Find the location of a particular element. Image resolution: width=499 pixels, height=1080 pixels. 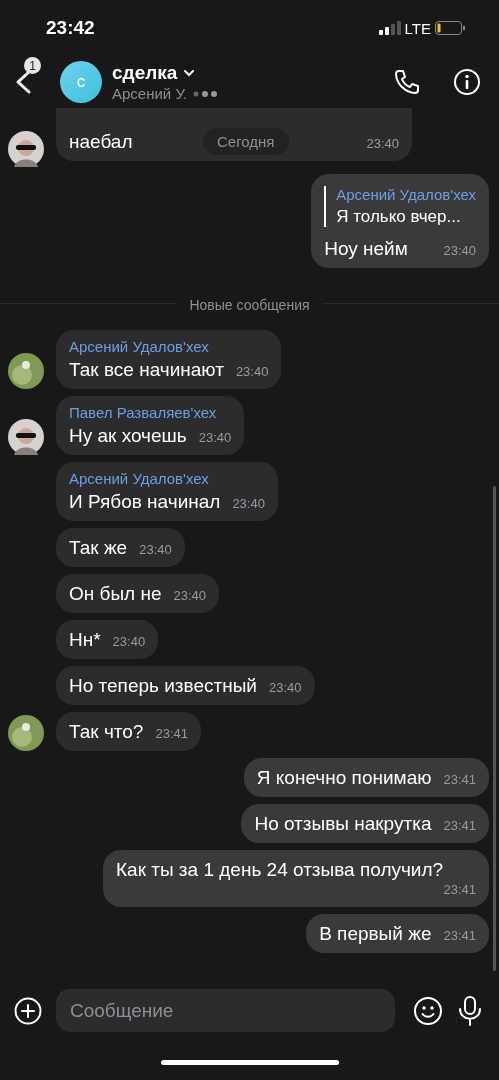

message-bubble: Так же 23:40 is located at coordinates (120, 547).